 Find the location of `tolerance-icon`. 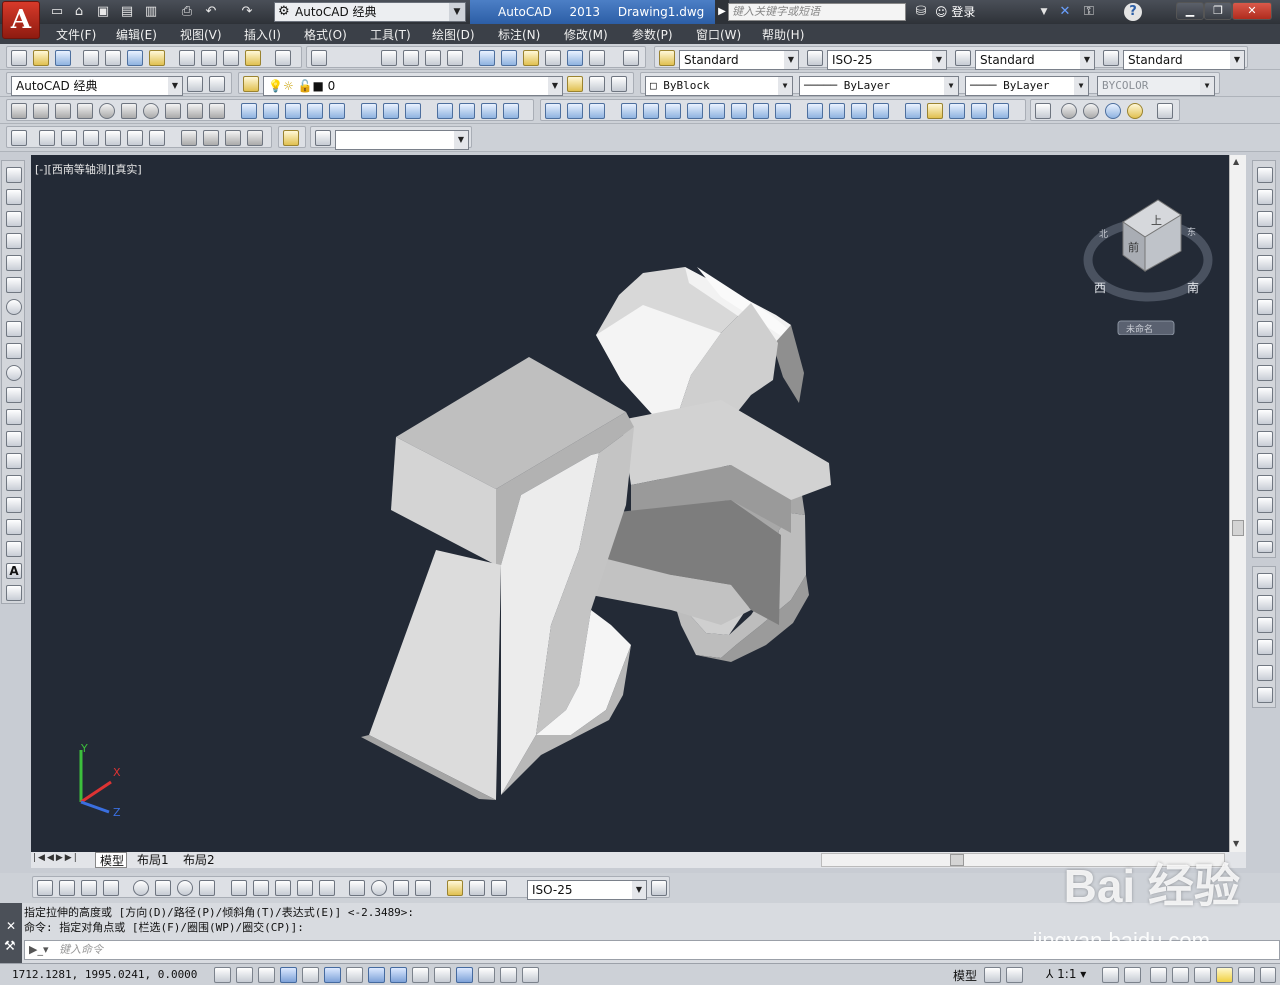

tolerance-icon is located at coordinates (357, 888).